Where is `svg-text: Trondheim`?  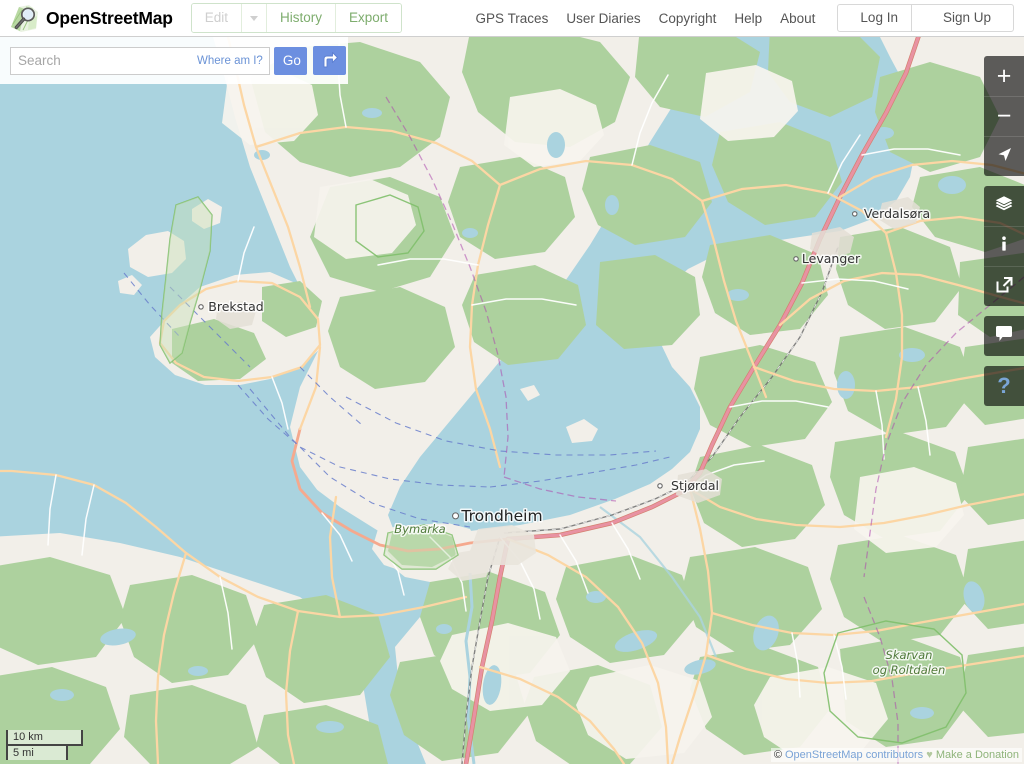 svg-text: Trondheim is located at coordinates (501, 516).